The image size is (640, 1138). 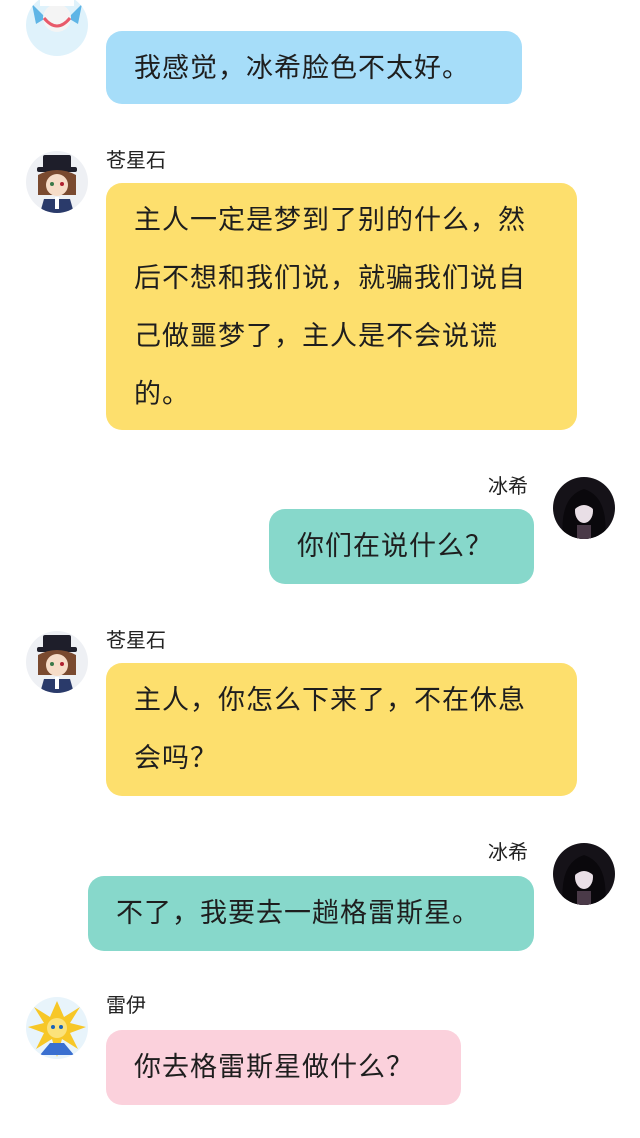 I want to click on avatar-leiyi, so click(x=57, y=1028).